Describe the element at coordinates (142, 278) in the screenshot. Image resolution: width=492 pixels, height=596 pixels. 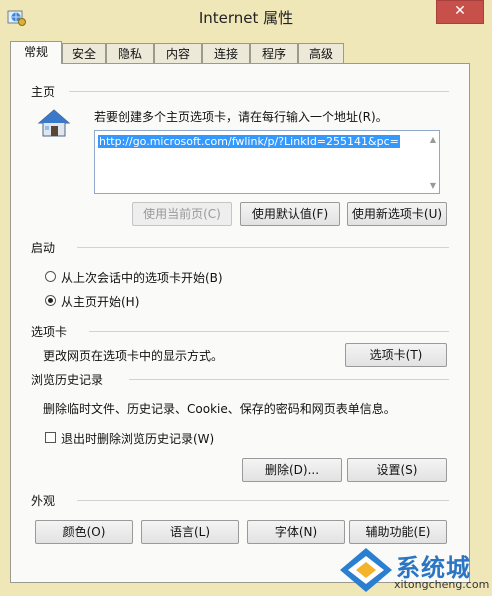
I see `startup-last-session-label: 从上次会话中的选项卡开始(B)` at that location.